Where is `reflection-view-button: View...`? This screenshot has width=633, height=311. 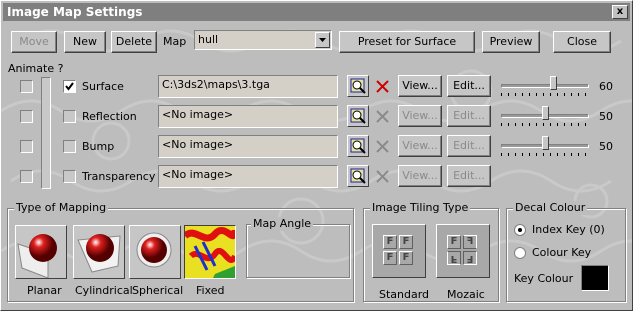
reflection-view-button: View... is located at coordinates (420, 116).